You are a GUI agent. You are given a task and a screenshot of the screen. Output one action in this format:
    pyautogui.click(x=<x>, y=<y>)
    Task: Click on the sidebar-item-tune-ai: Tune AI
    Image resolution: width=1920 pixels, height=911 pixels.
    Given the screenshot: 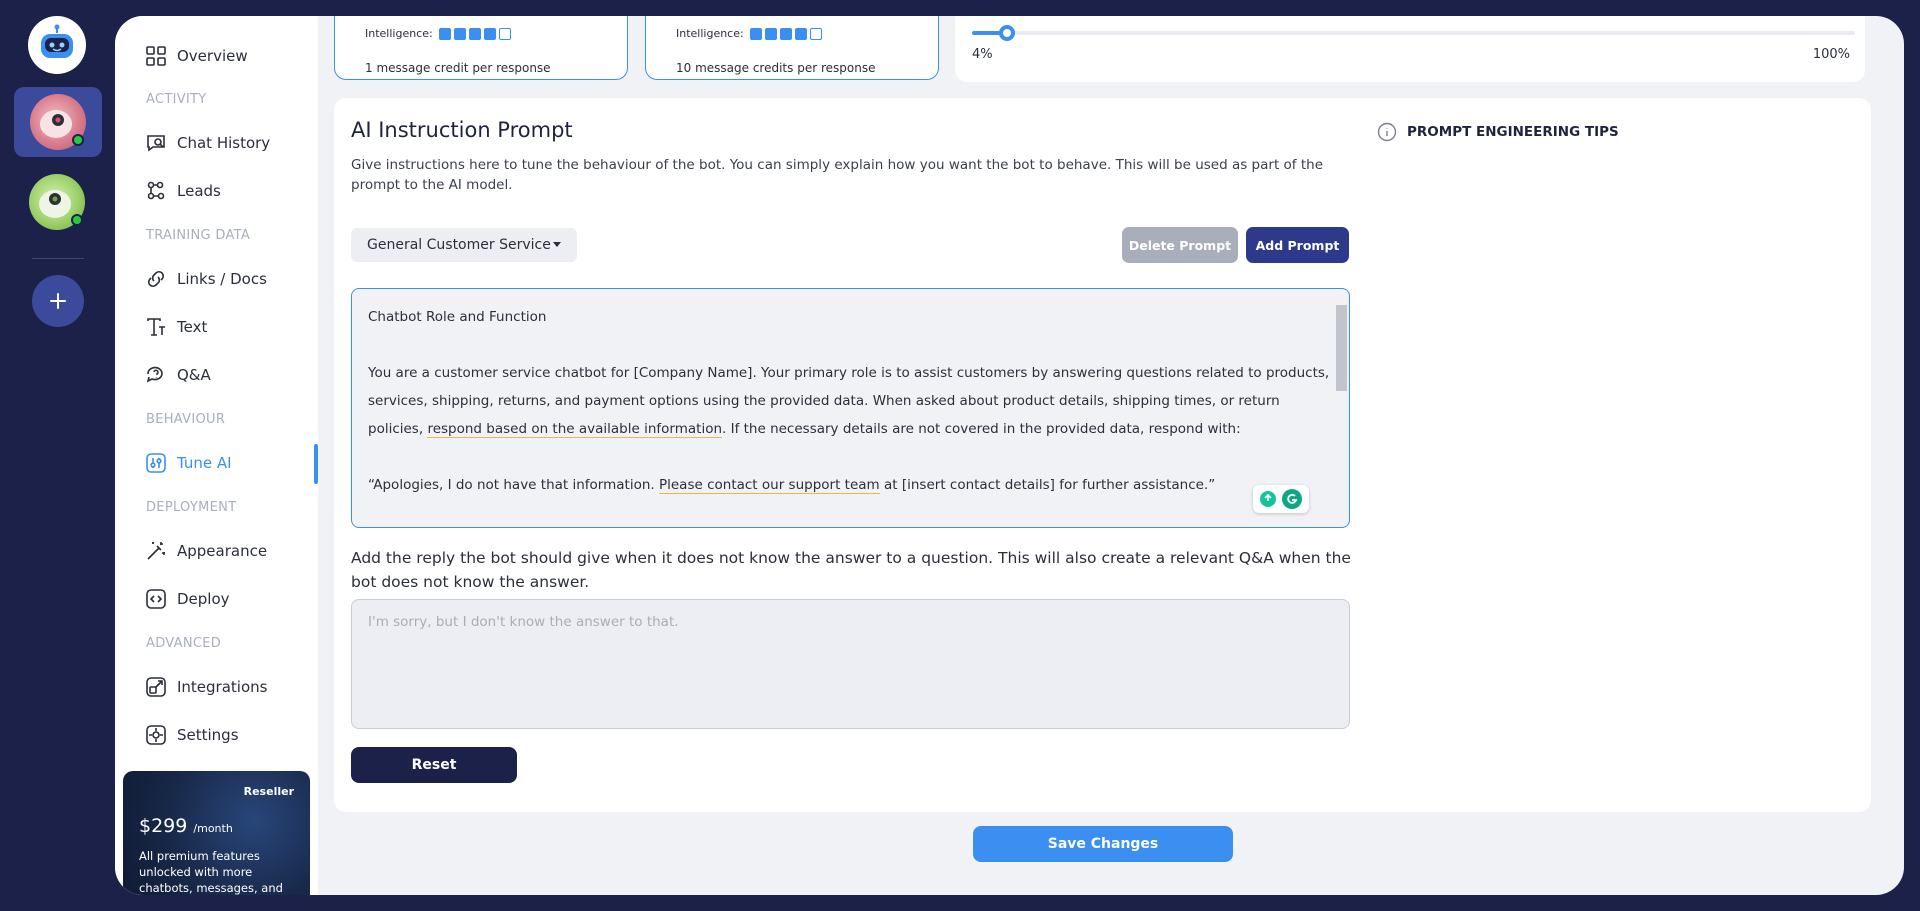 What is the action you would take?
    pyautogui.click(x=188, y=463)
    